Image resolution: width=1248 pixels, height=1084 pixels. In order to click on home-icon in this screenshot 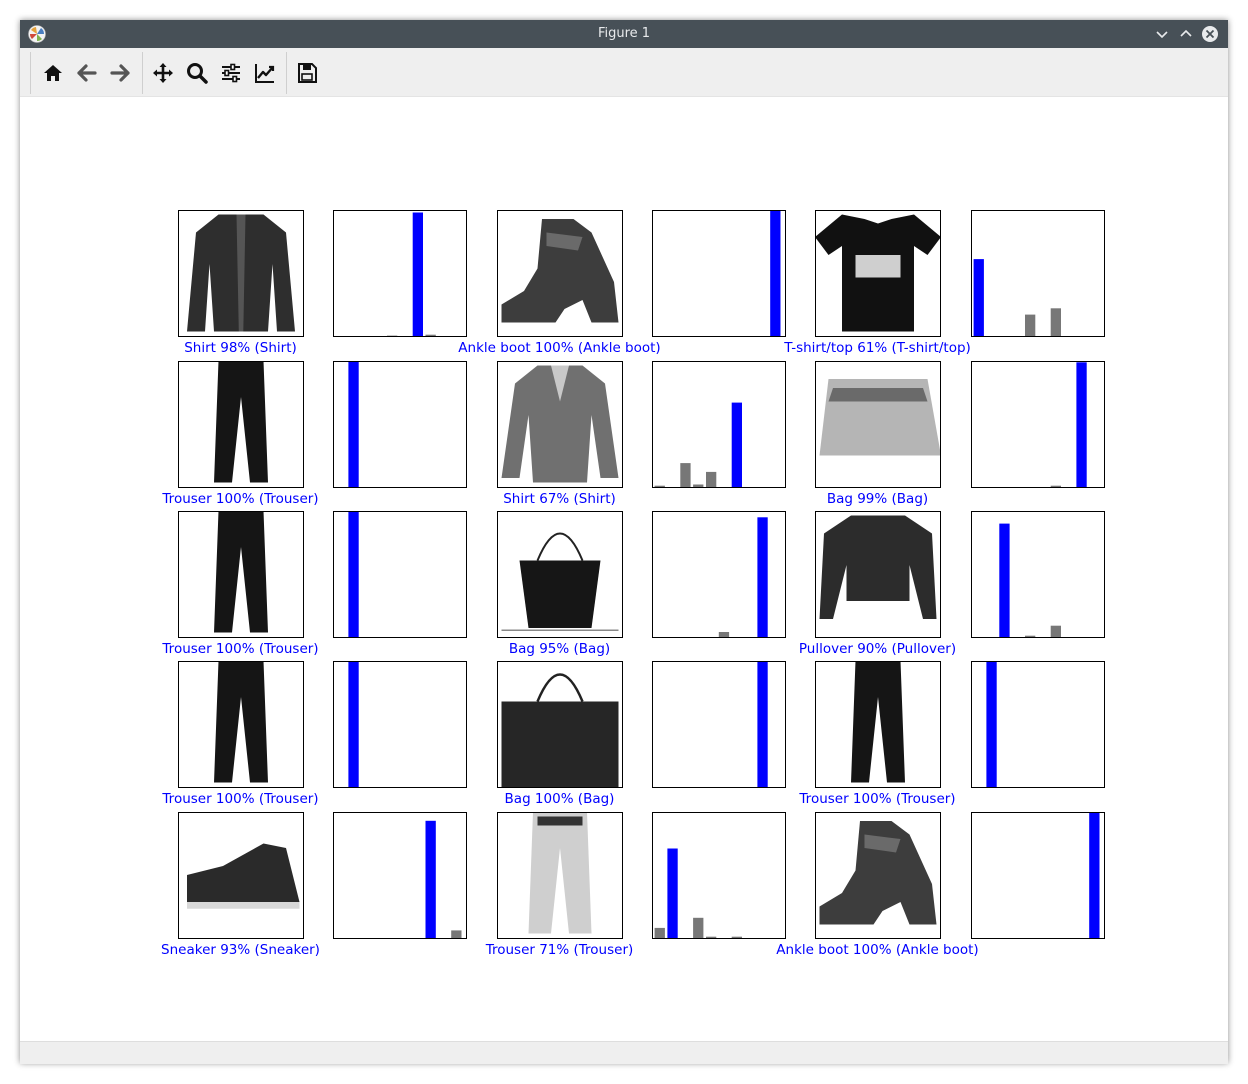, I will do `click(53, 73)`.